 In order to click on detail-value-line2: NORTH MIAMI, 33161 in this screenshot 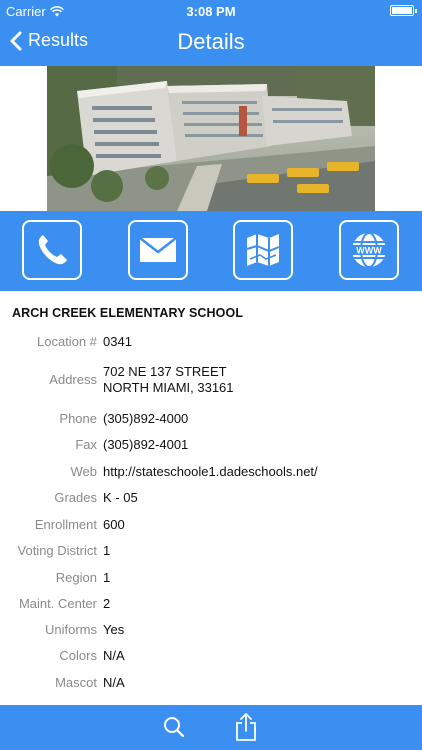, I will do `click(168, 387)`.